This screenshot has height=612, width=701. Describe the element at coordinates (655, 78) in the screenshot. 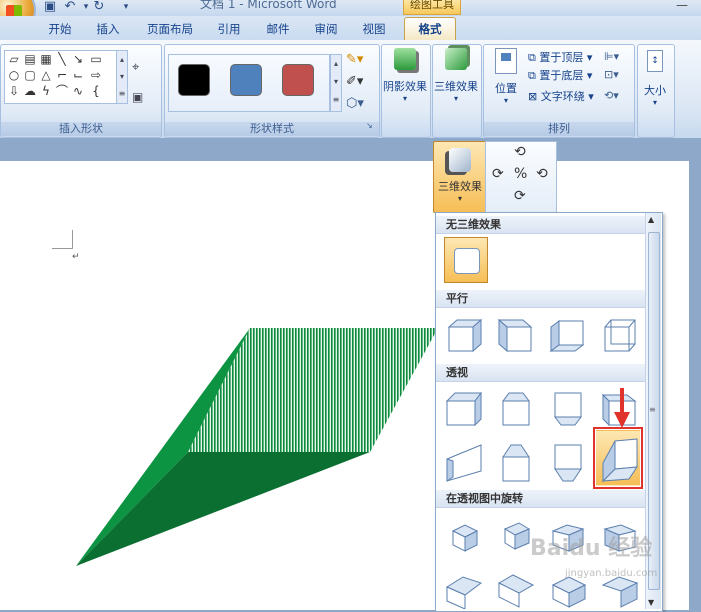

I see `size-button: ↕ 大小 ▾` at that location.